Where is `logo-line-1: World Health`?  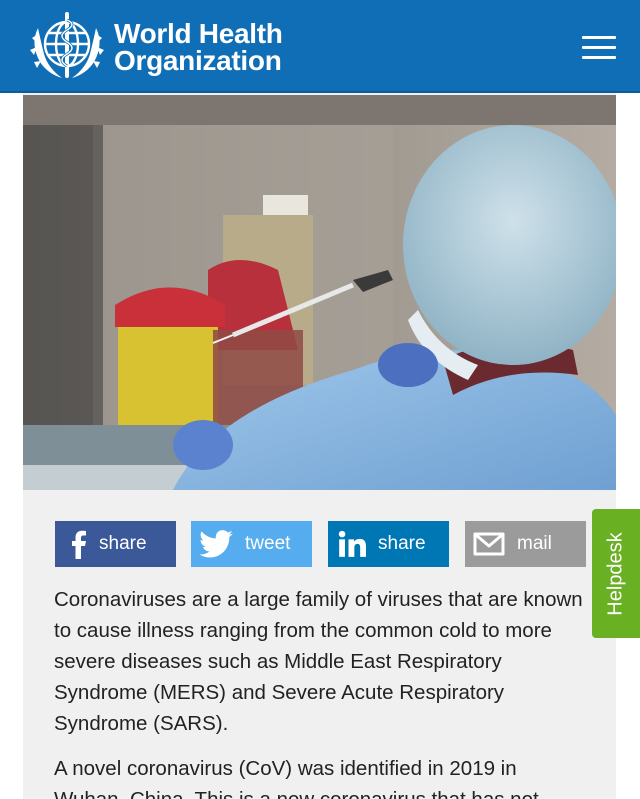
logo-line-1: World Health is located at coordinates (198, 33).